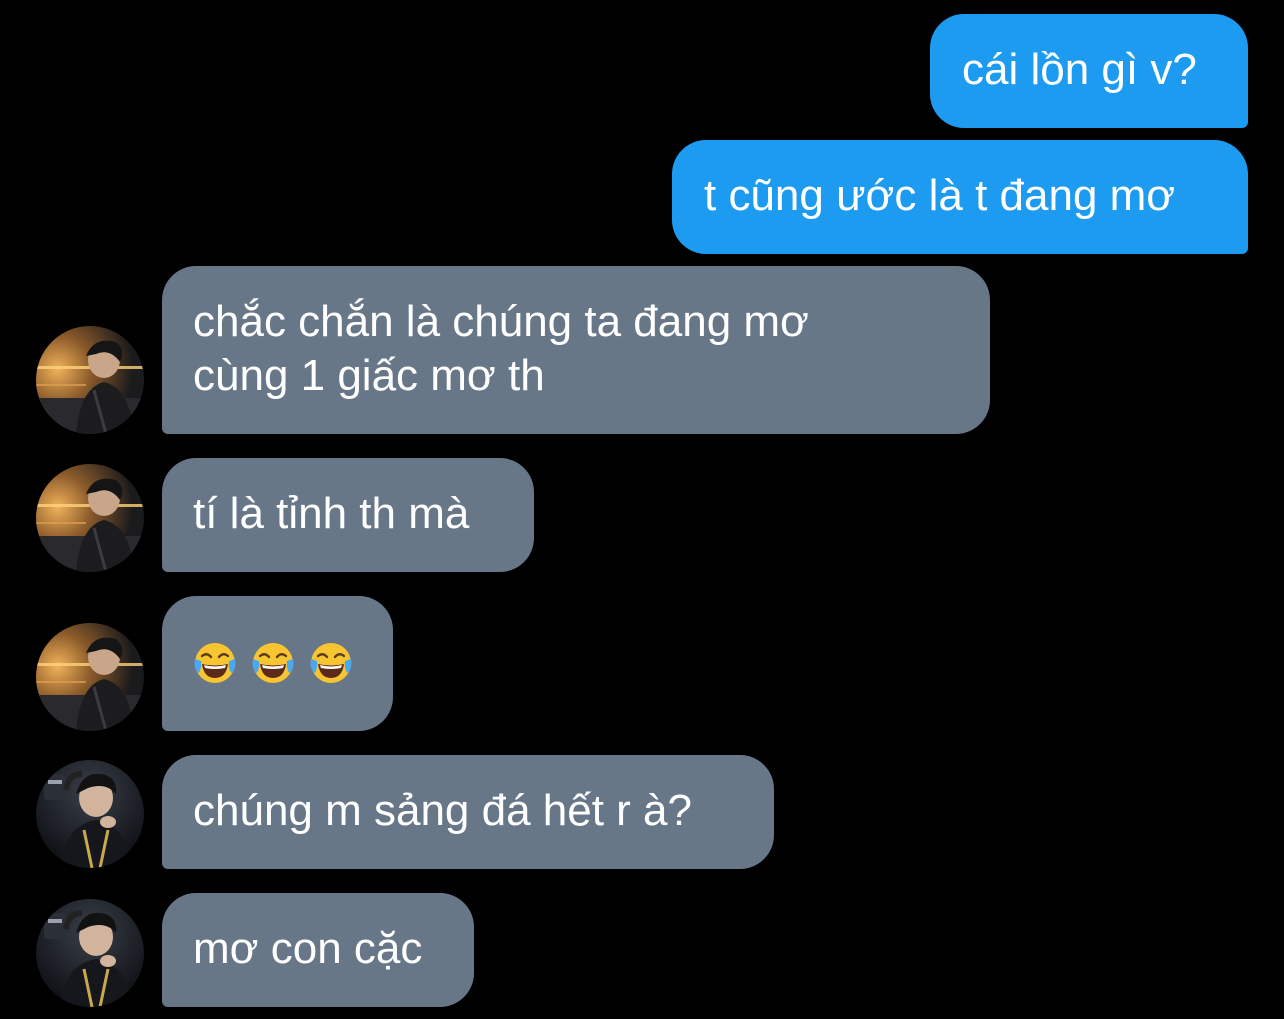 The image size is (1284, 1019). What do you see at coordinates (308, 948) in the screenshot?
I see `message-text: mơ con cặc` at bounding box center [308, 948].